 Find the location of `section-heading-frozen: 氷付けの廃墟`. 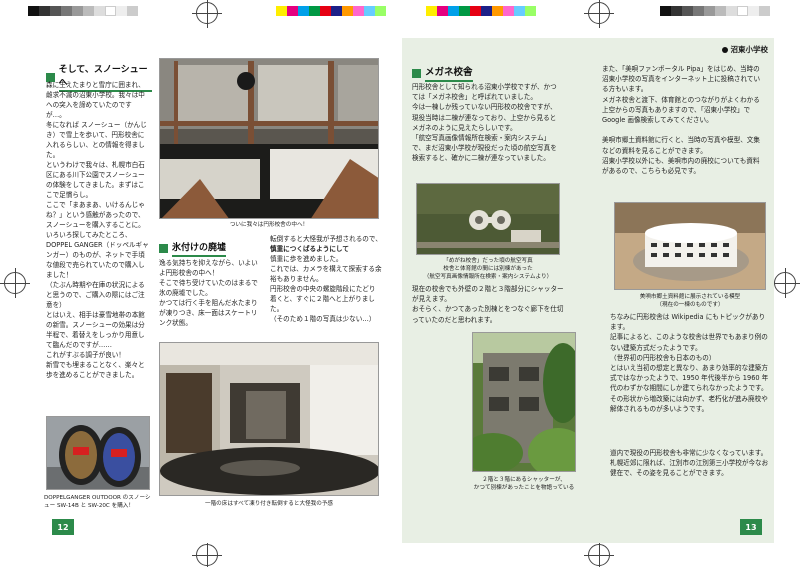

section-heading-frozen: 氷付けの廃墟 is located at coordinates (212, 248).